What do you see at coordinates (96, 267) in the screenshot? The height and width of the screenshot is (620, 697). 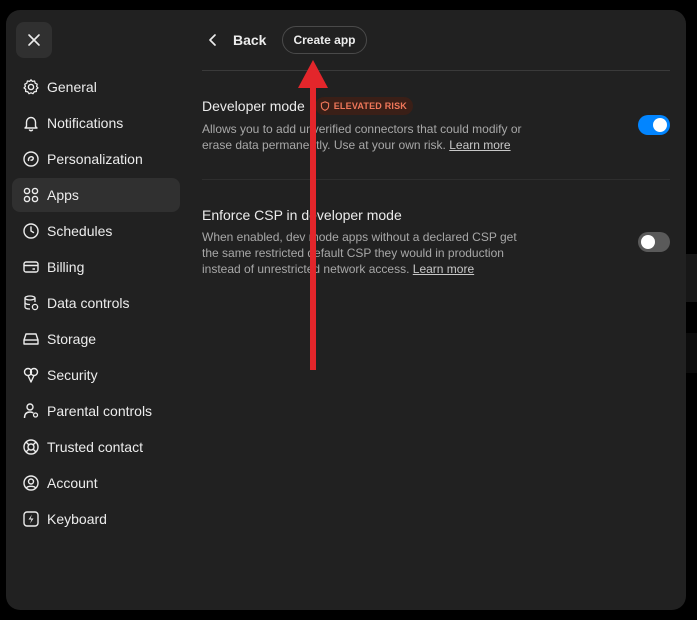 I see `sidebar-item-billing: Billing` at bounding box center [96, 267].